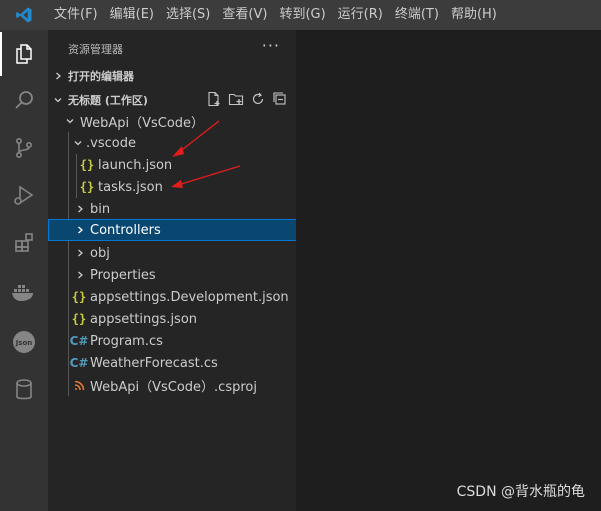 The image size is (601, 511). I want to click on run-debug-icon, so click(24, 195).